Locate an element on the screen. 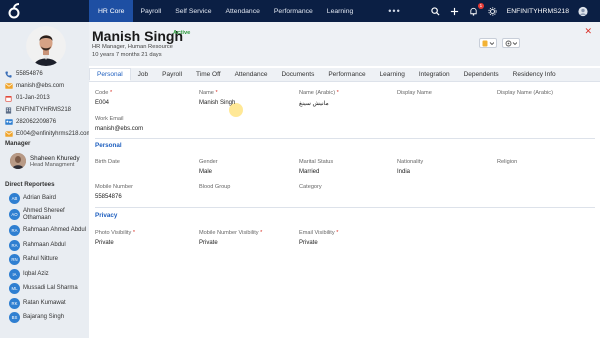 This screenshot has height=338, width=600. info-row: manish@ebs.com is located at coordinates (47, 86).